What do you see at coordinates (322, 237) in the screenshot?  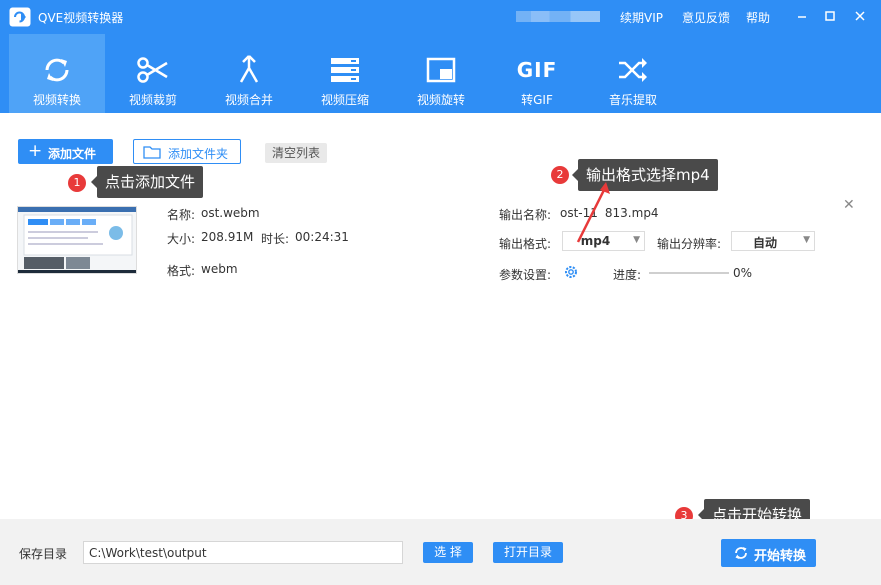 I see `duration-value: 00:24:31` at bounding box center [322, 237].